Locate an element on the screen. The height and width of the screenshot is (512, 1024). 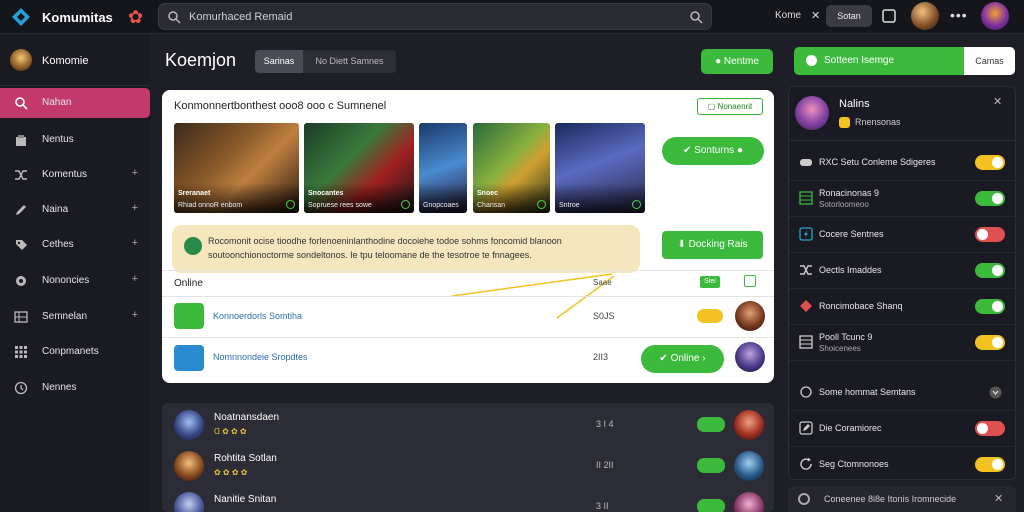
list-item-name: Rohtita Sotlan is located at coordinates (245, 458).